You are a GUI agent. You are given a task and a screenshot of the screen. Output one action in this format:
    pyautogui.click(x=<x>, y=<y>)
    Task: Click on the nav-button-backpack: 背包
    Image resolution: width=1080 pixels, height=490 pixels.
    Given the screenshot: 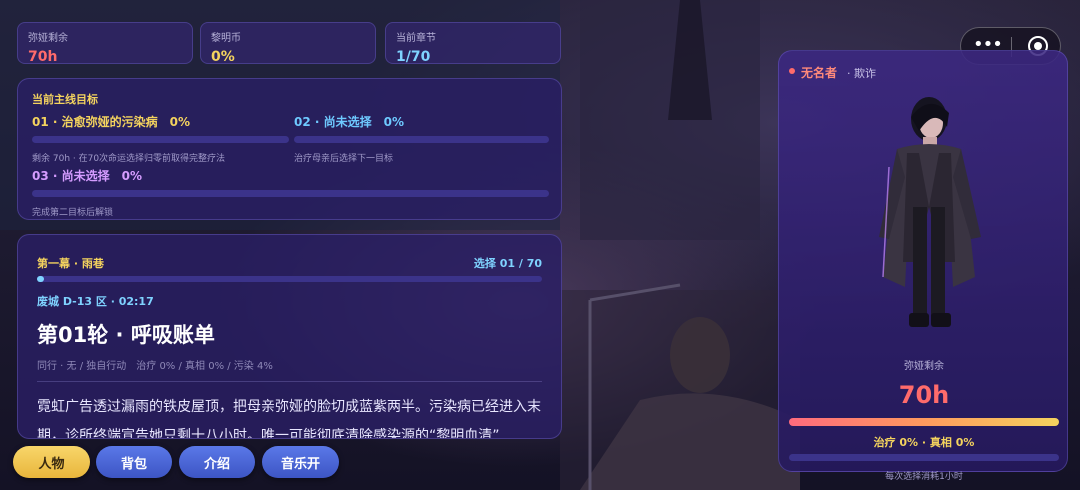 What is the action you would take?
    pyautogui.click(x=134, y=462)
    